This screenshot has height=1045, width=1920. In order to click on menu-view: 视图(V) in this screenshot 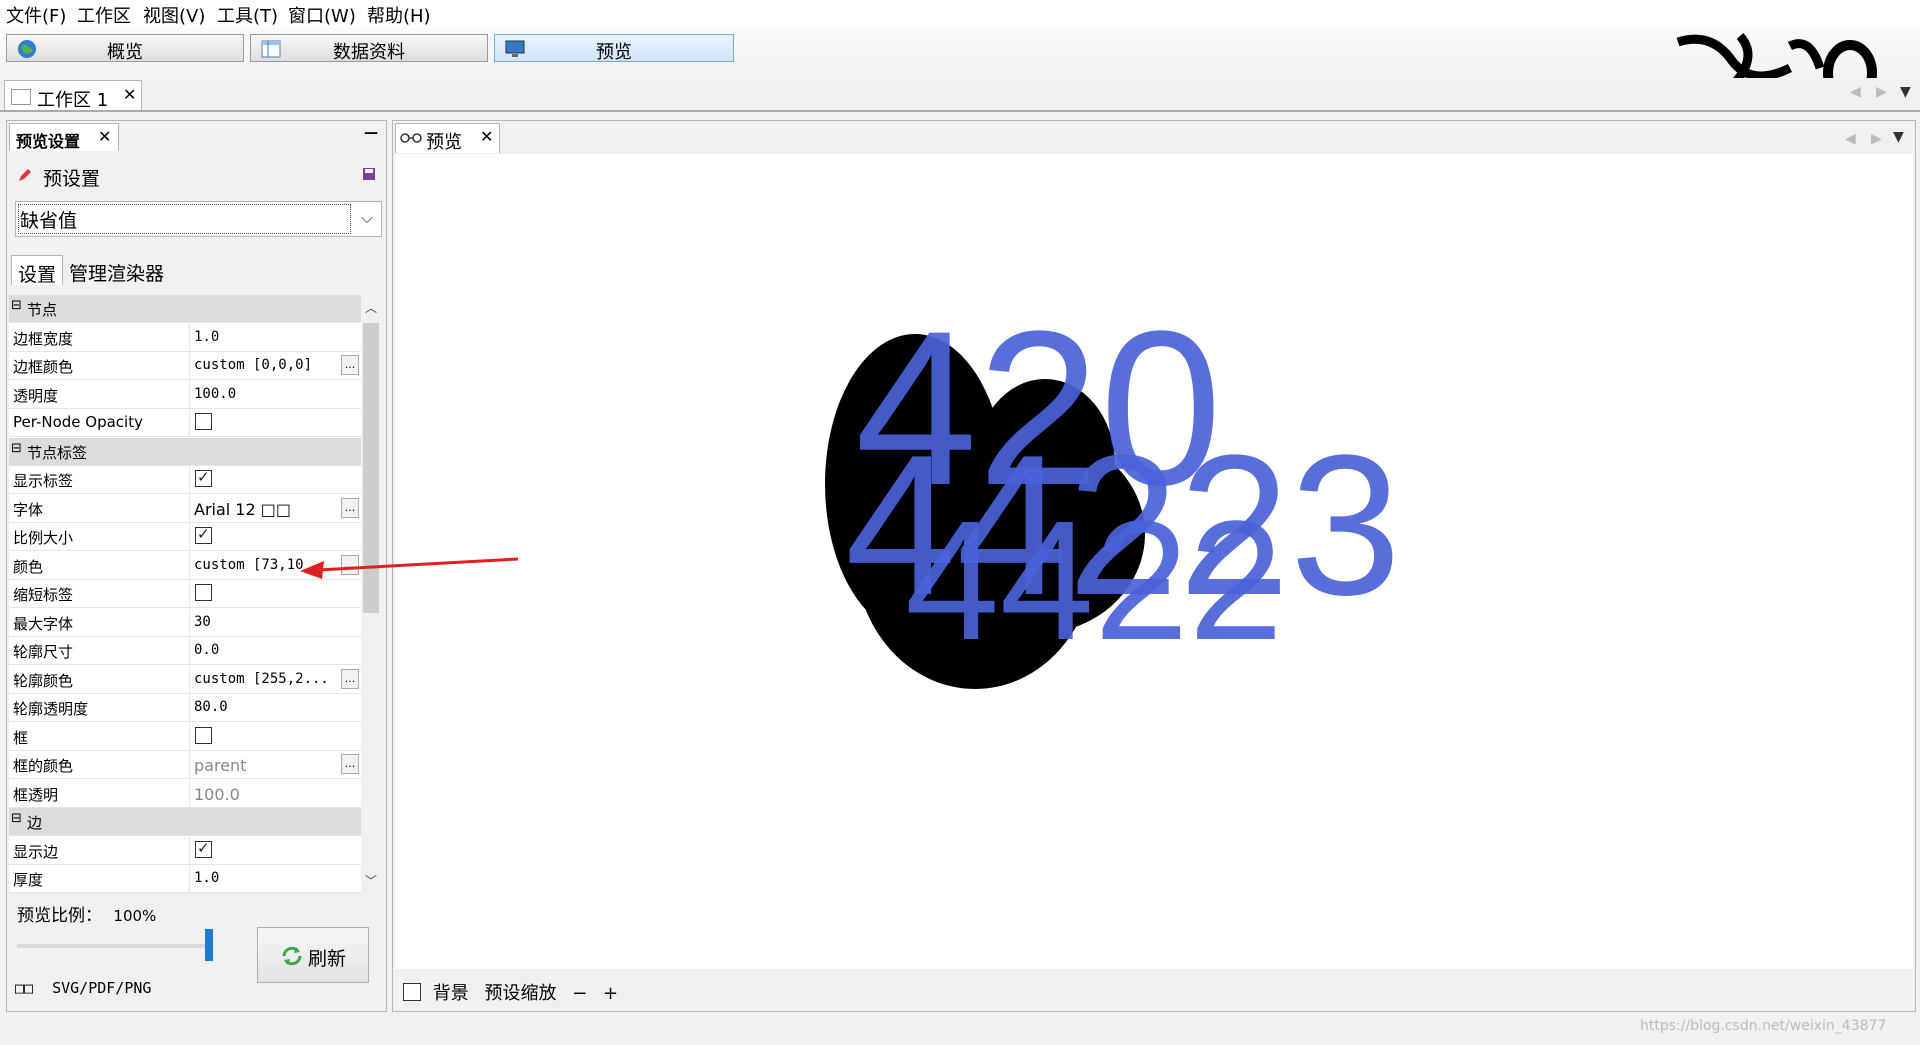, I will do `click(174, 15)`.